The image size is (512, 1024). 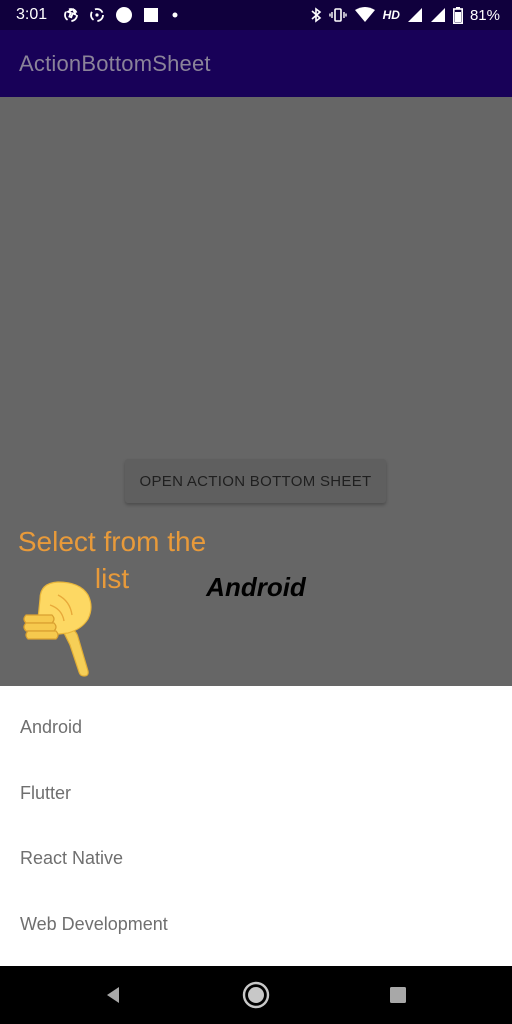 What do you see at coordinates (405, 15) in the screenshot?
I see `status-right: HD 81%` at bounding box center [405, 15].